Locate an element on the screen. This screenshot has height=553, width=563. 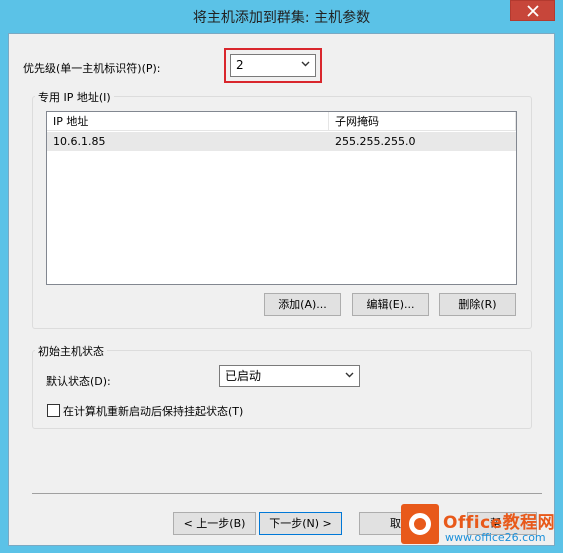
priority-label: 优先级(单一主机标识符)(P): is located at coordinates (92, 68).